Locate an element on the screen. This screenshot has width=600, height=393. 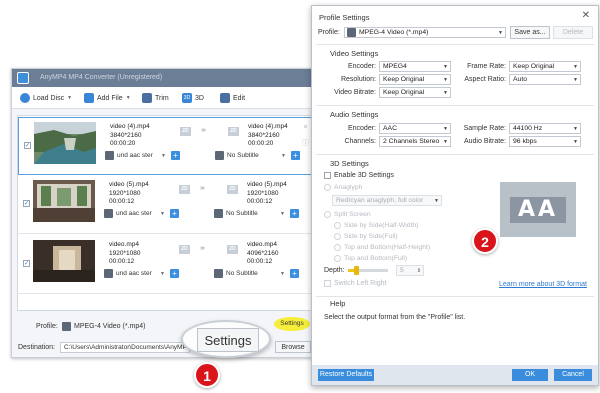
channels-select: 2 Channels Stereo ▼ is located at coordinates (415, 141).